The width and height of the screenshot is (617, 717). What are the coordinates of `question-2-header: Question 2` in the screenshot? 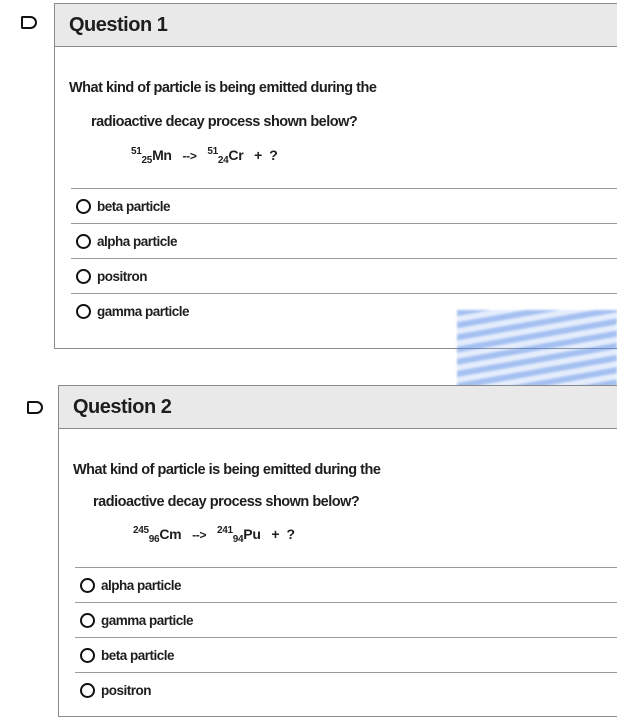 It's located at (338, 407).